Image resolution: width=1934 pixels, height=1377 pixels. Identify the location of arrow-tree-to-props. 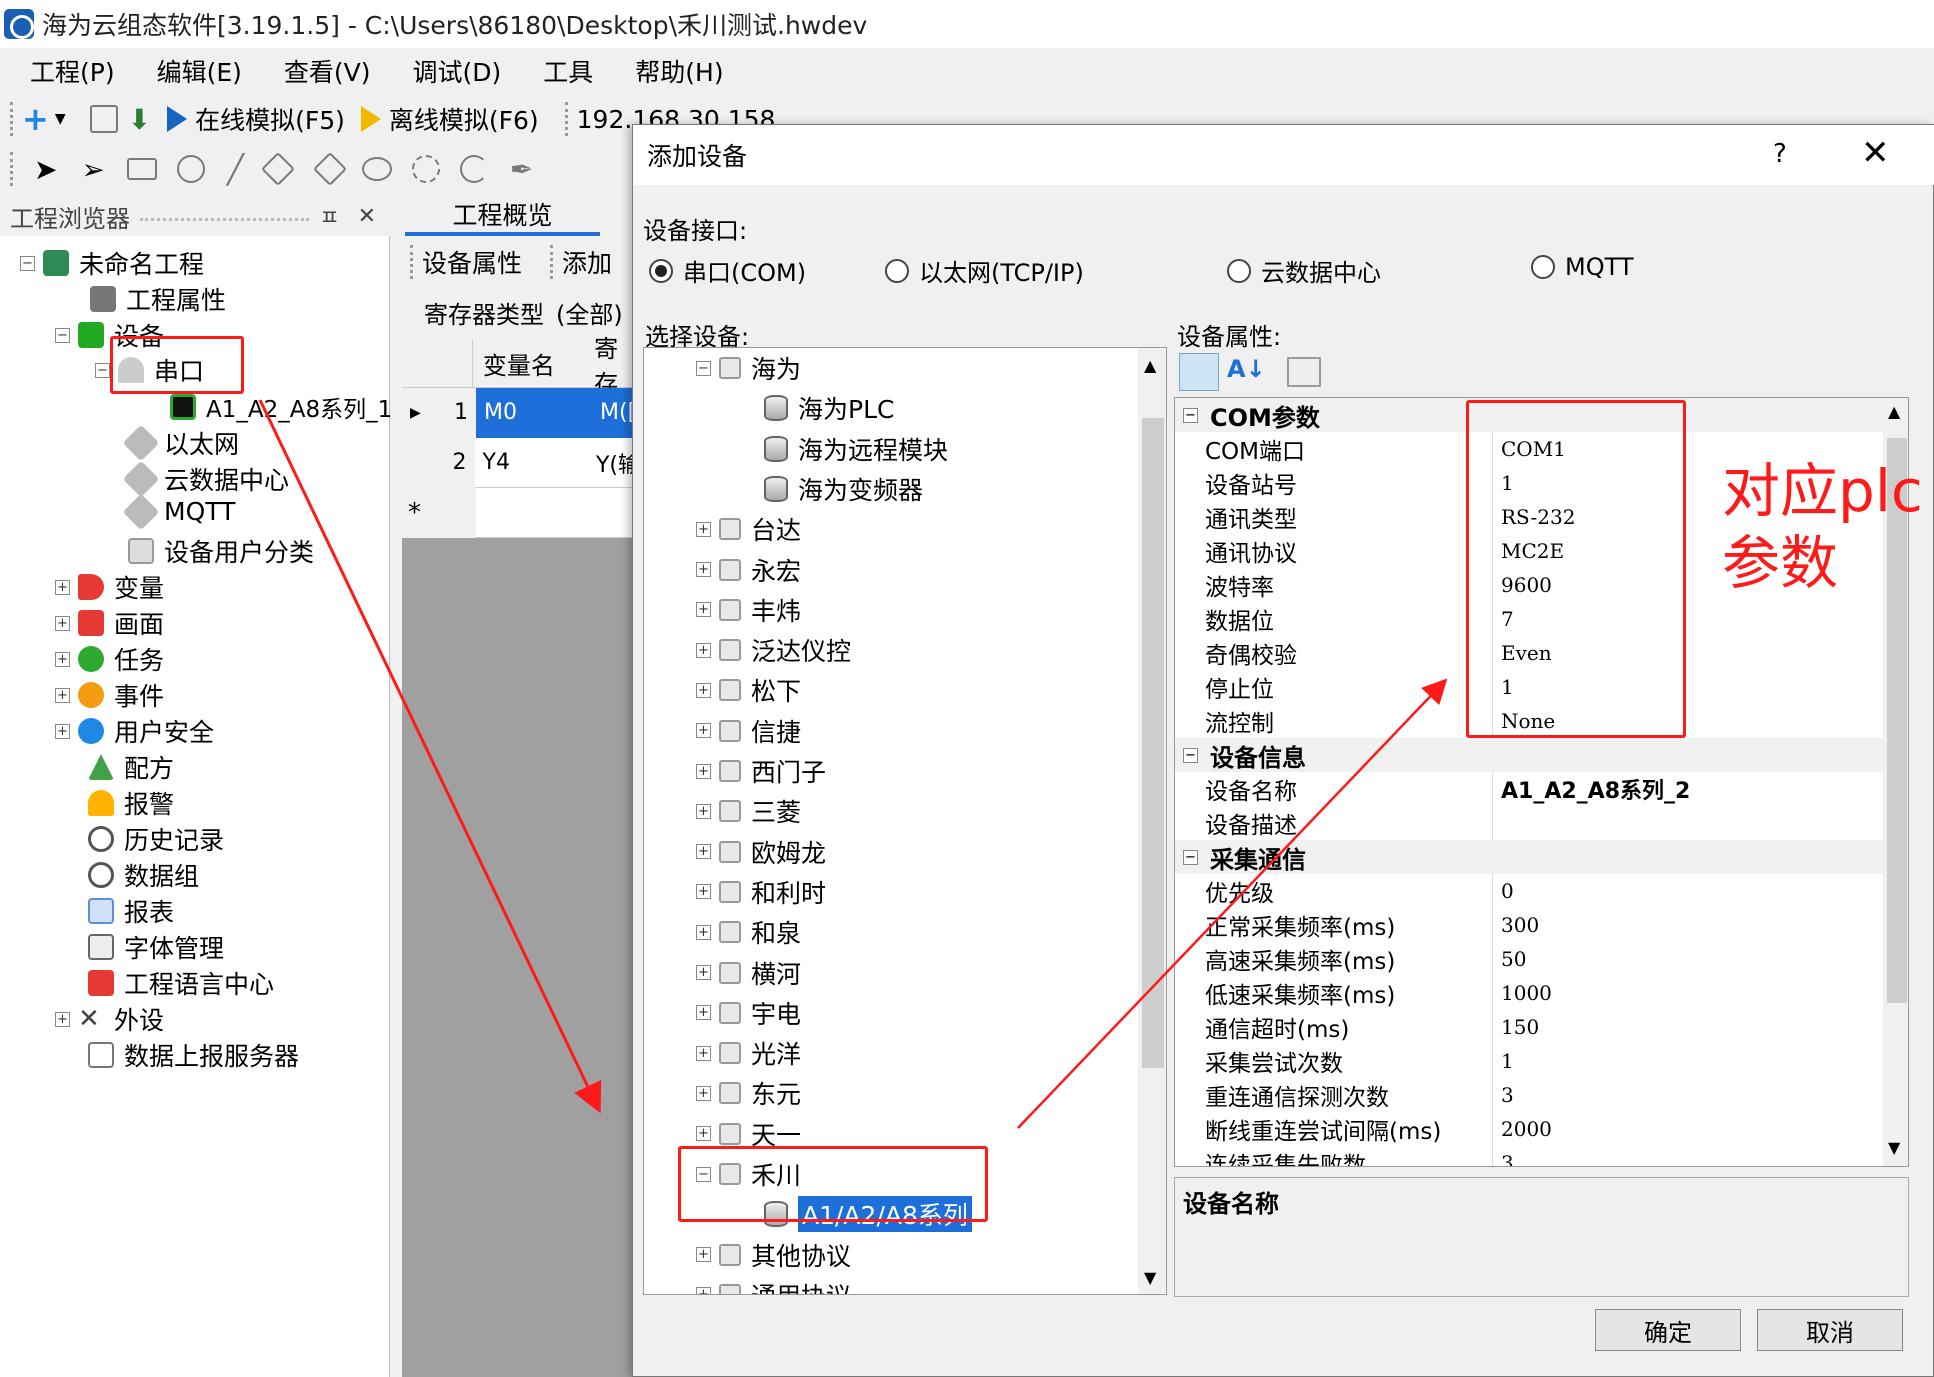
(1232, 903).